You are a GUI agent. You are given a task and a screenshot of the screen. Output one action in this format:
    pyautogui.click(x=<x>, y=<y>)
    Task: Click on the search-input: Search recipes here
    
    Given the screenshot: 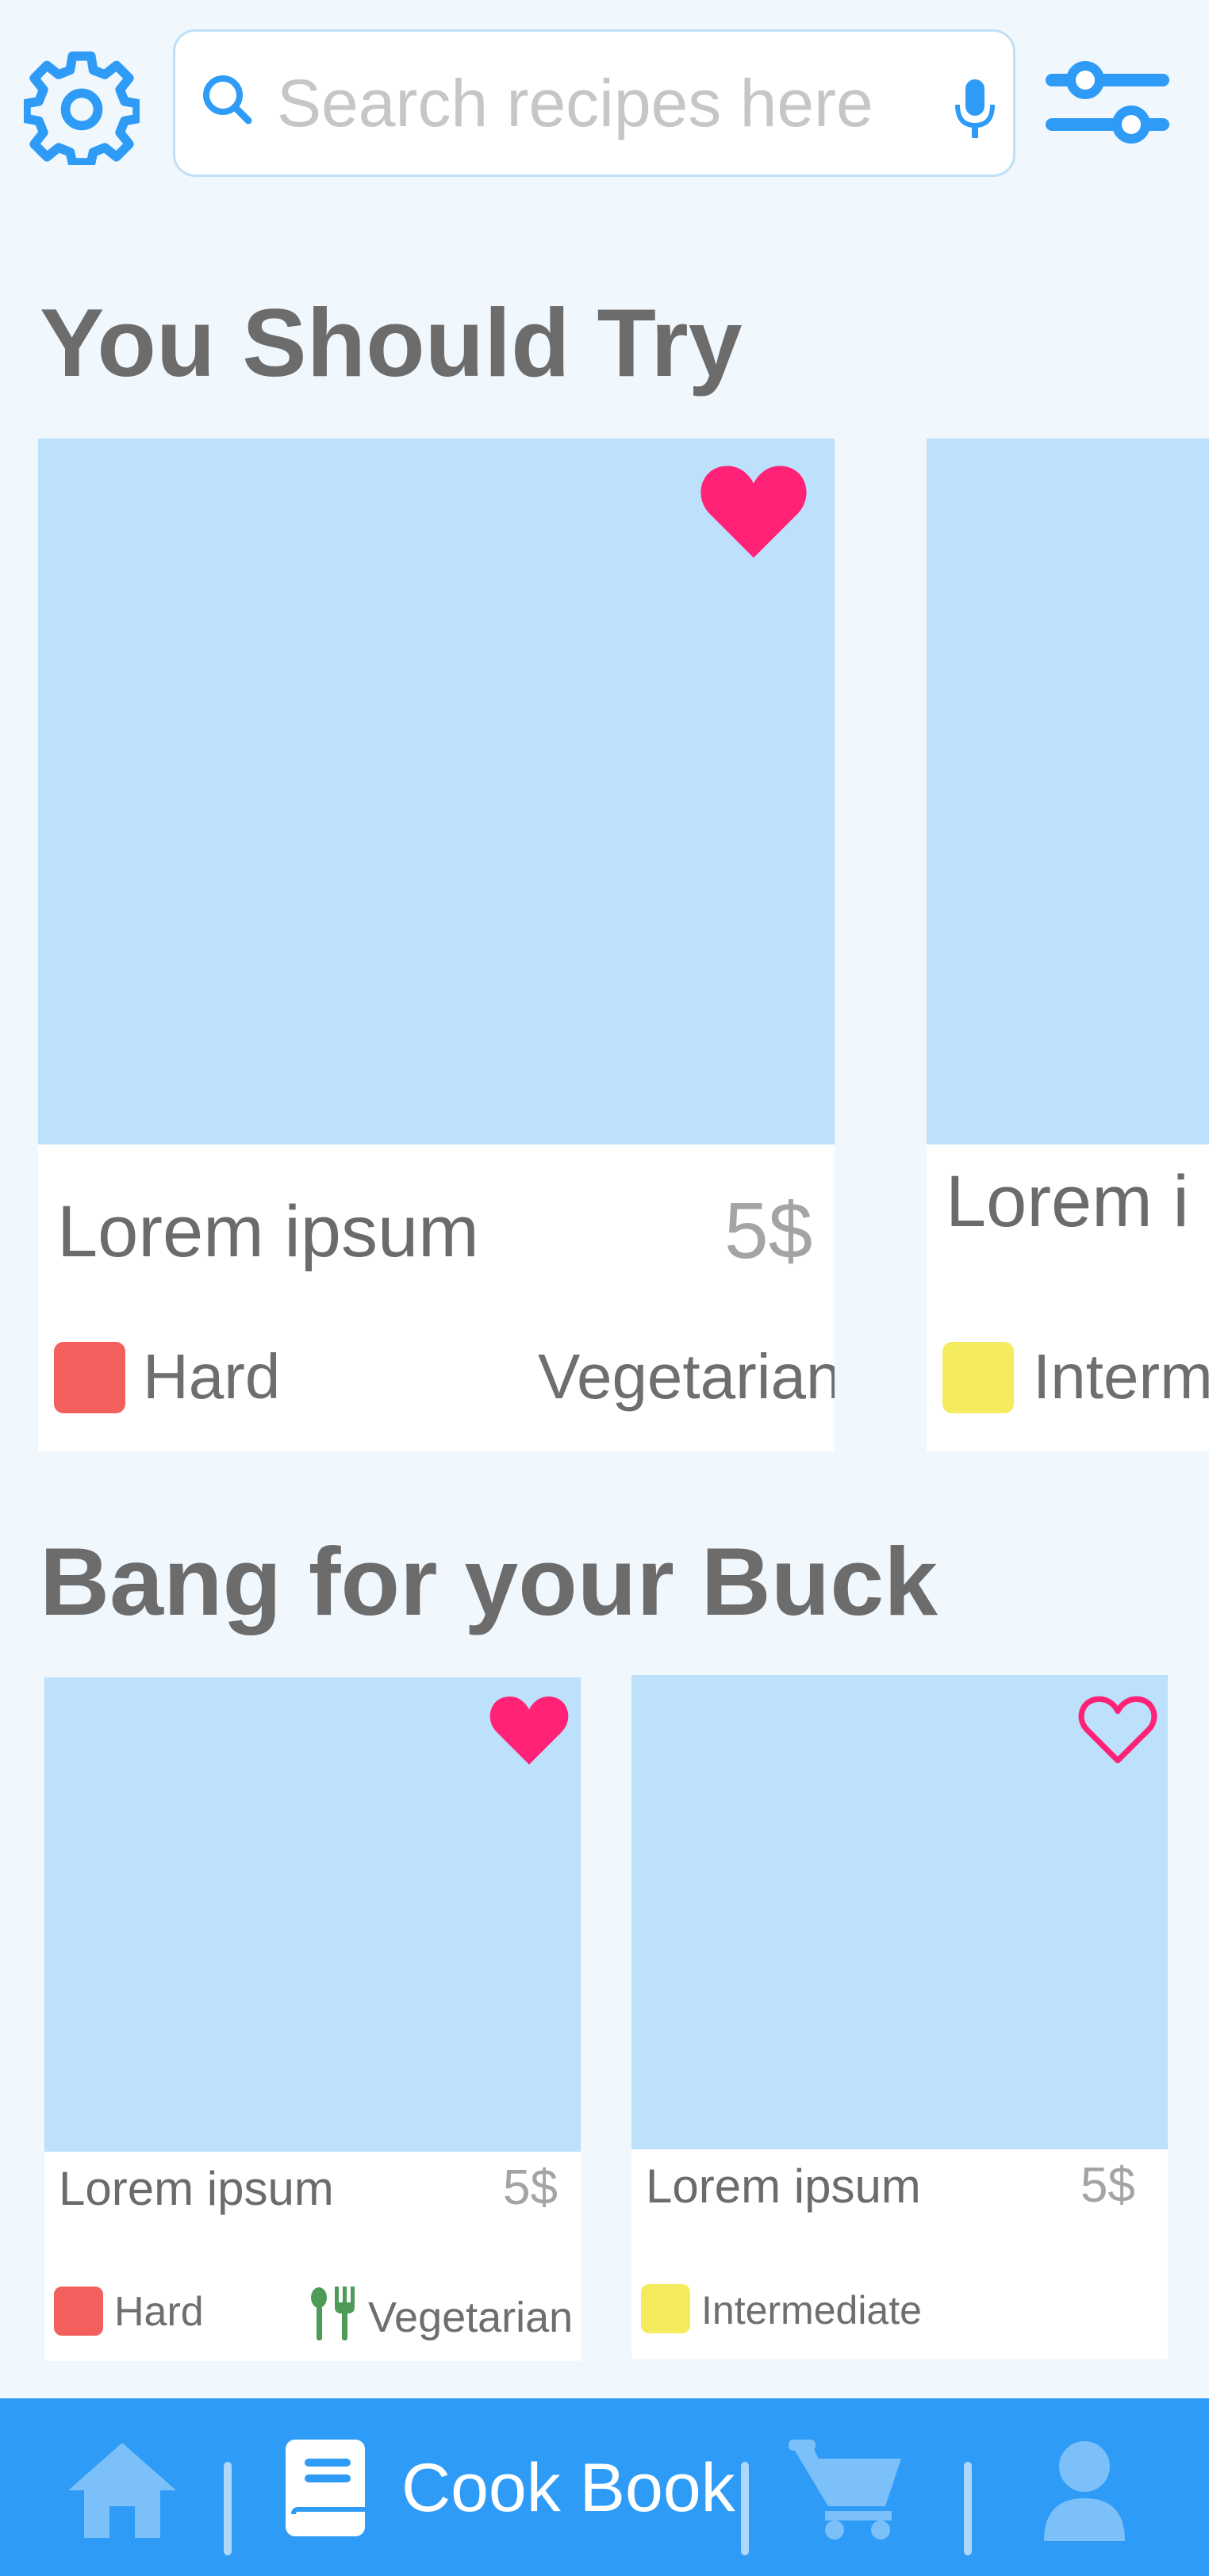 What is the action you would take?
    pyautogui.click(x=575, y=103)
    